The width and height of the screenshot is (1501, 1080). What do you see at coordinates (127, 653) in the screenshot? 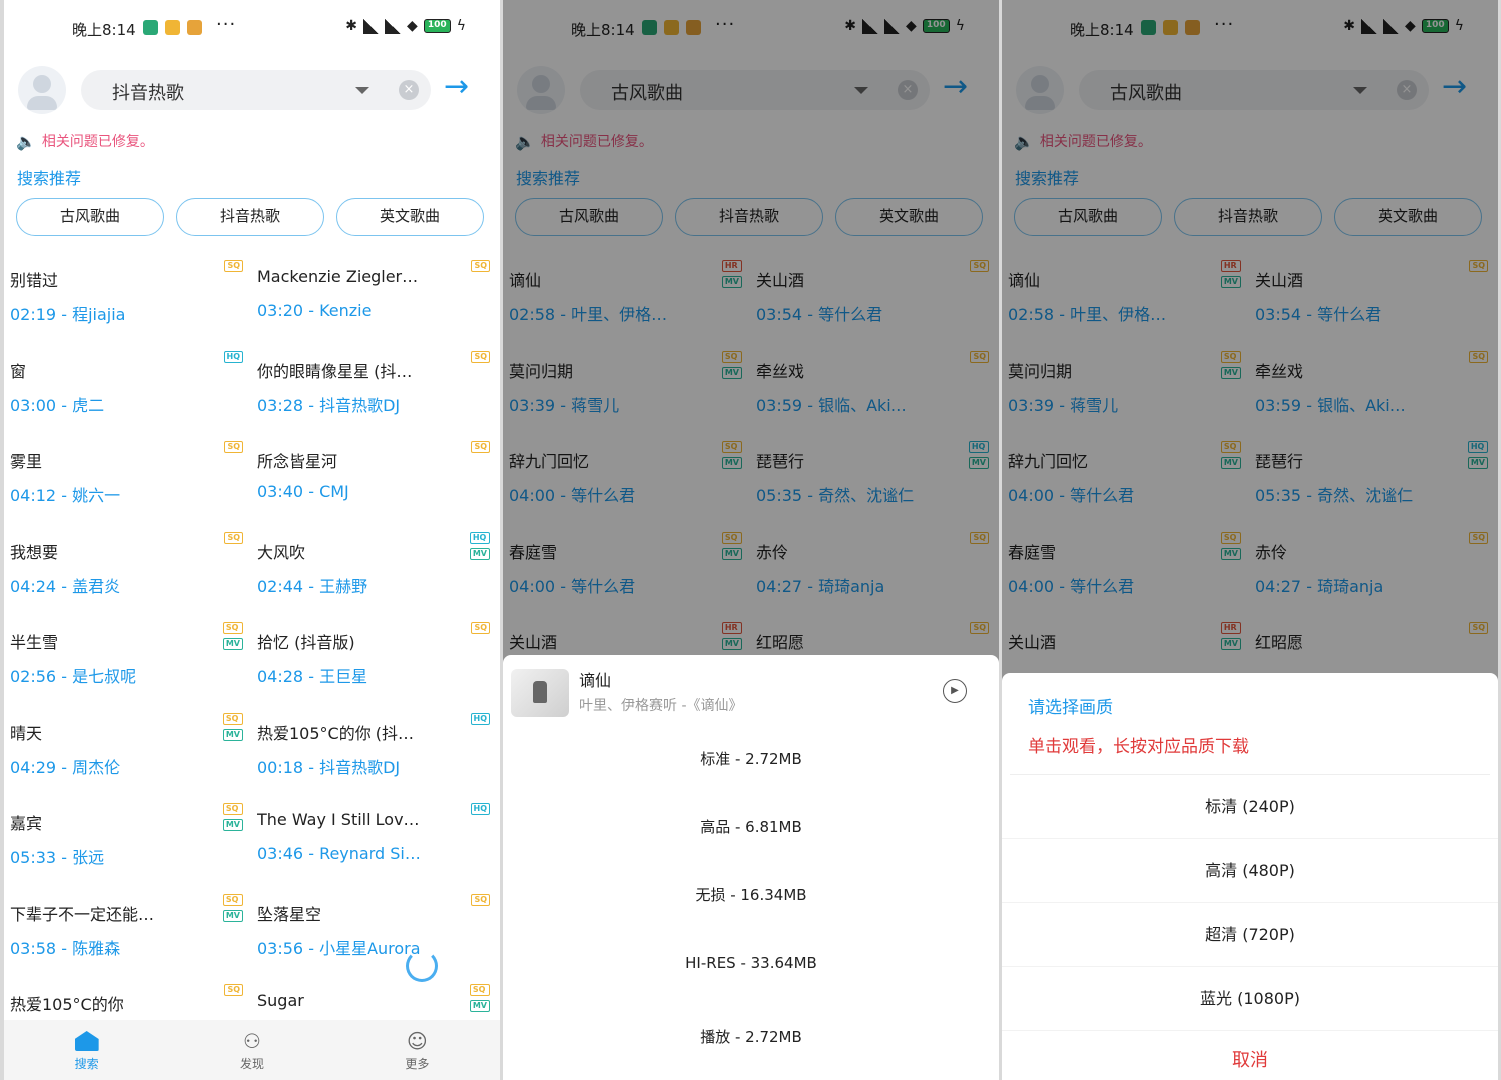
I see `song-item: 半生雪 02:56 - 是七叔呢 SQ MV` at bounding box center [127, 653].